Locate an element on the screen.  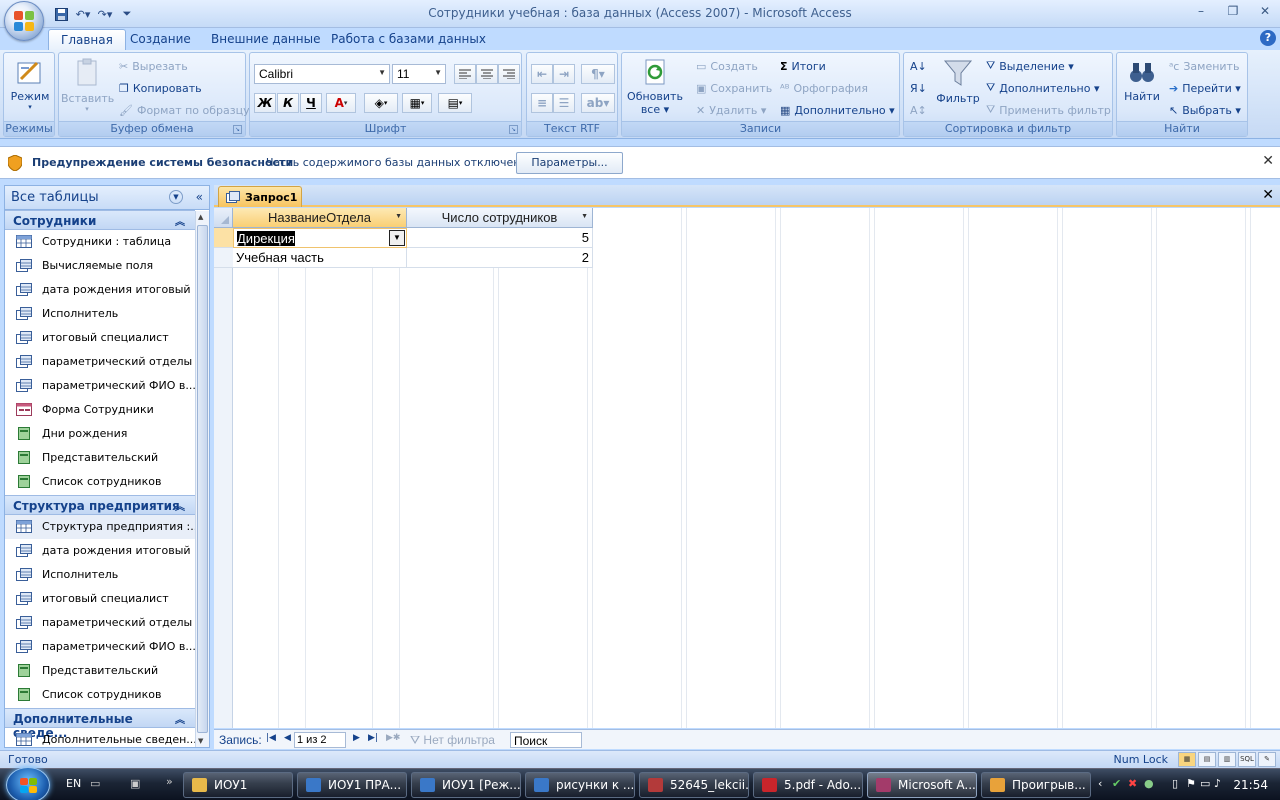
new-record-icon: ▶✱ is located at coordinates (393, 738).